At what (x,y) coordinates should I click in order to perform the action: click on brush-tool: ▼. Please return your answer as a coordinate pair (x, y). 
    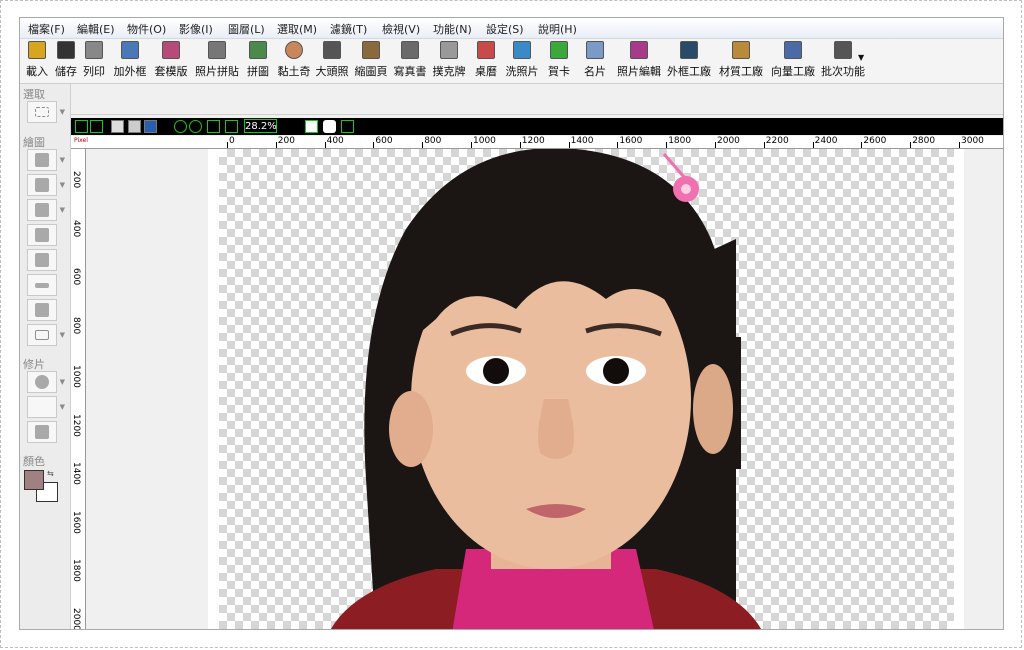
    Looking at the image, I should click on (46, 160).